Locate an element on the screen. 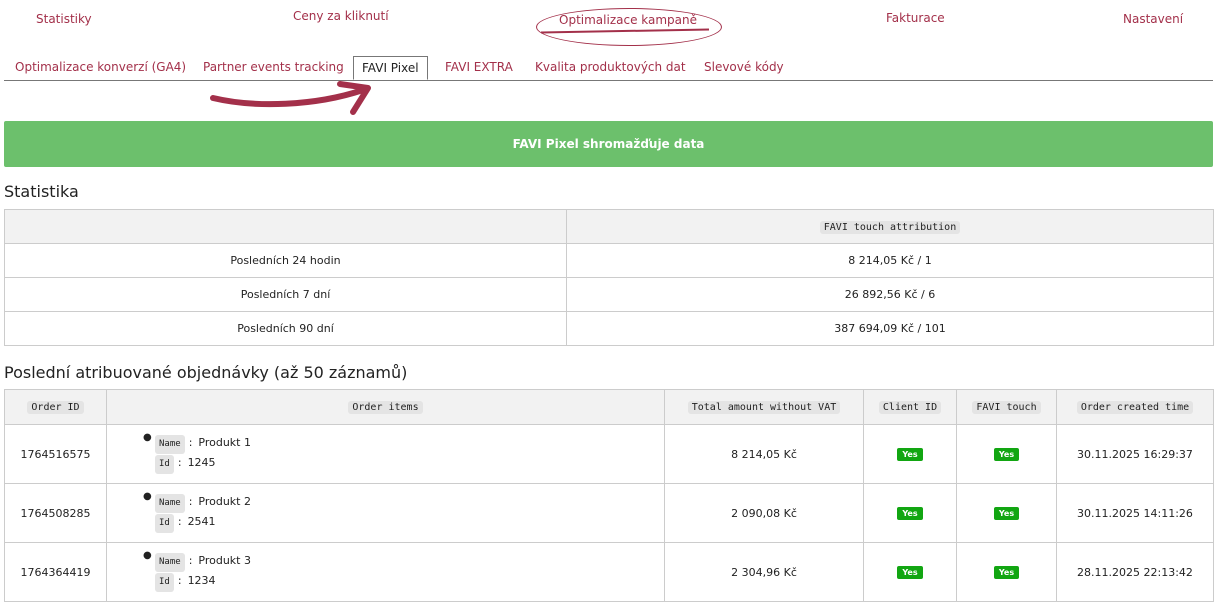  stats-value: 387 694,09 Kč / 101 is located at coordinates (890, 328).